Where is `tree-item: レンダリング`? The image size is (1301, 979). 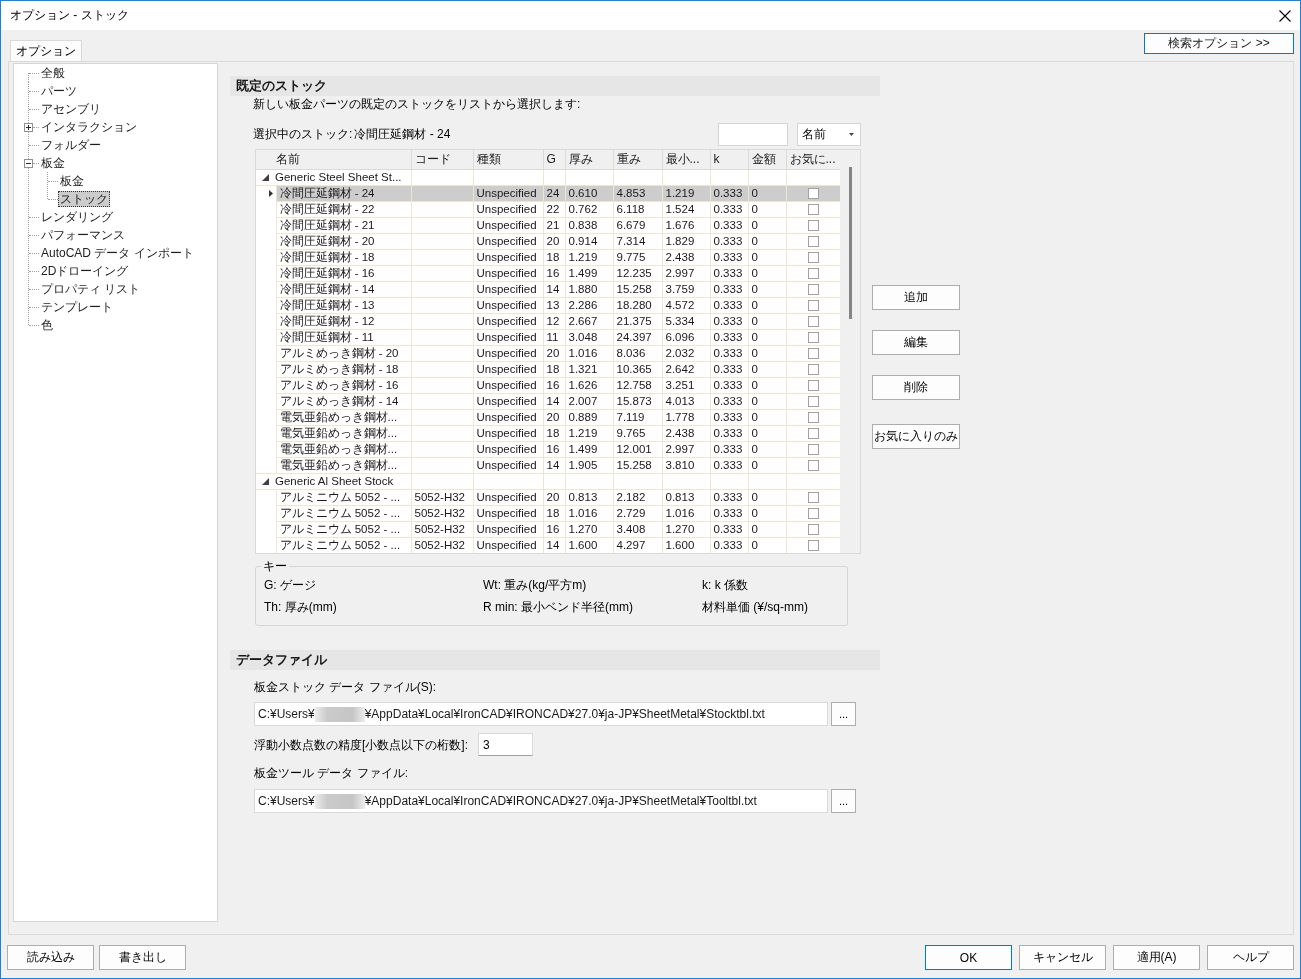 tree-item: レンダリング is located at coordinates (77, 217).